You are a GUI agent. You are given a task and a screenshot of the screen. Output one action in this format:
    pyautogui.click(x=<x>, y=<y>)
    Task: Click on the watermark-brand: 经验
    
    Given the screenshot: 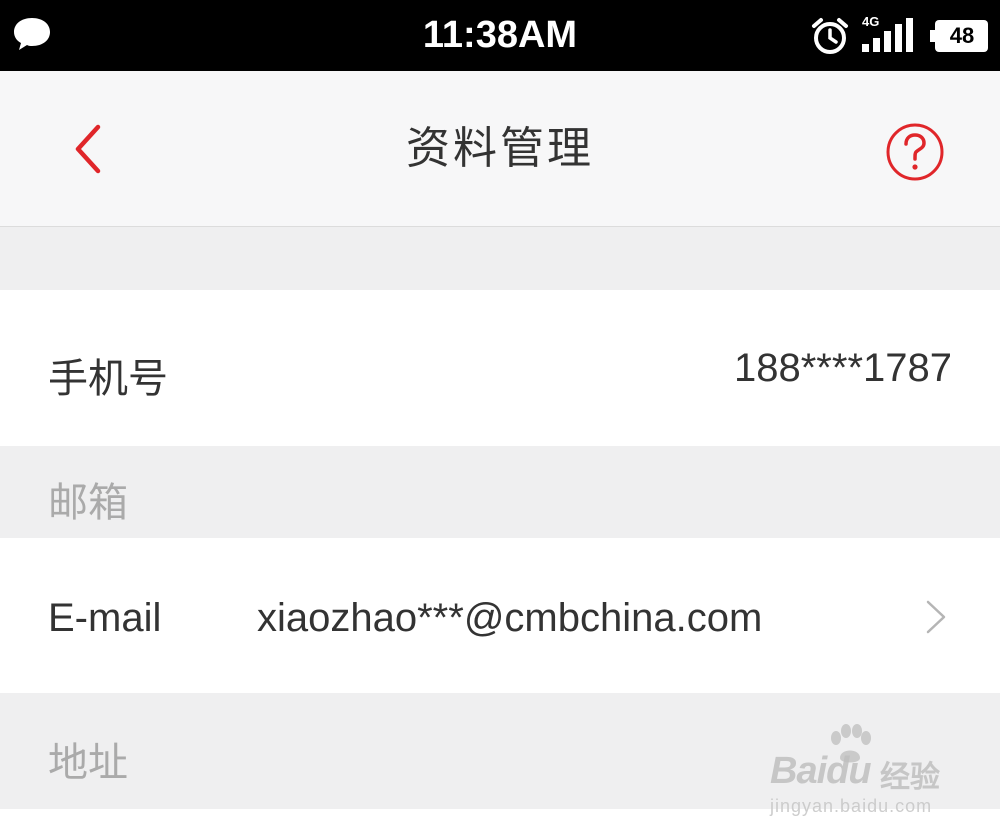 What is the action you would take?
    pyautogui.click(x=910, y=777)
    